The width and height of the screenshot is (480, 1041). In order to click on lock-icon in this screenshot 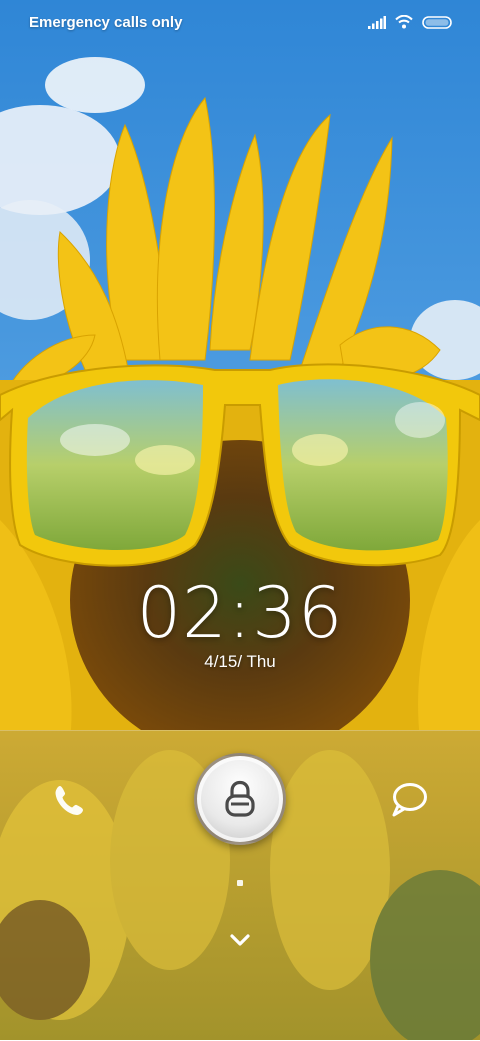, I will do `click(240, 798)`.